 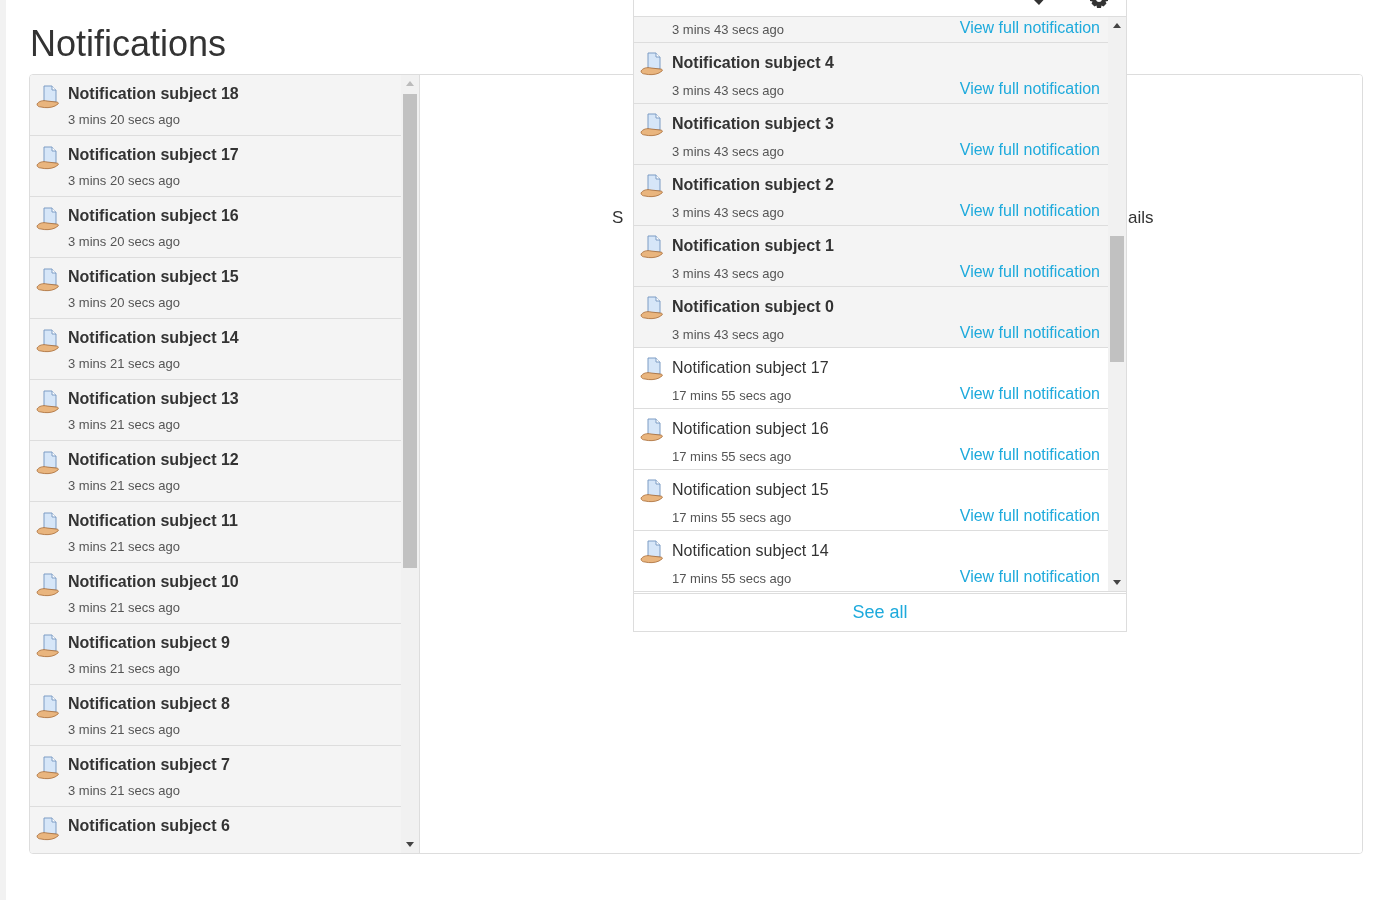 I want to click on notification-subject: Notification subject 0, so click(x=753, y=307).